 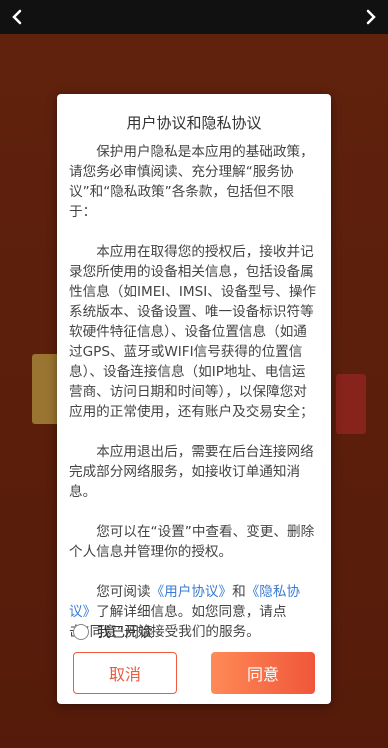 What do you see at coordinates (125, 633) in the screenshot?
I see `read-agreement-label: 我已阅读` at bounding box center [125, 633].